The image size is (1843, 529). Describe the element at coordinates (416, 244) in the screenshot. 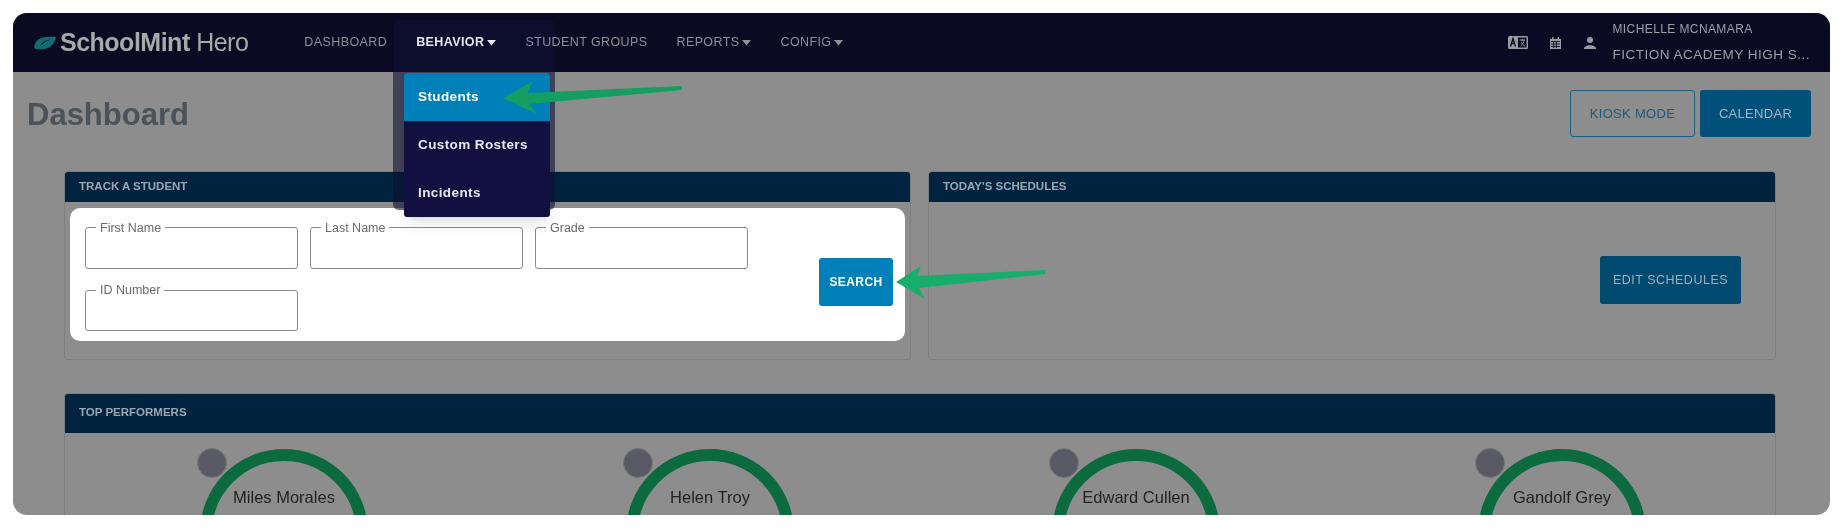

I see `text-field: Last Name` at that location.